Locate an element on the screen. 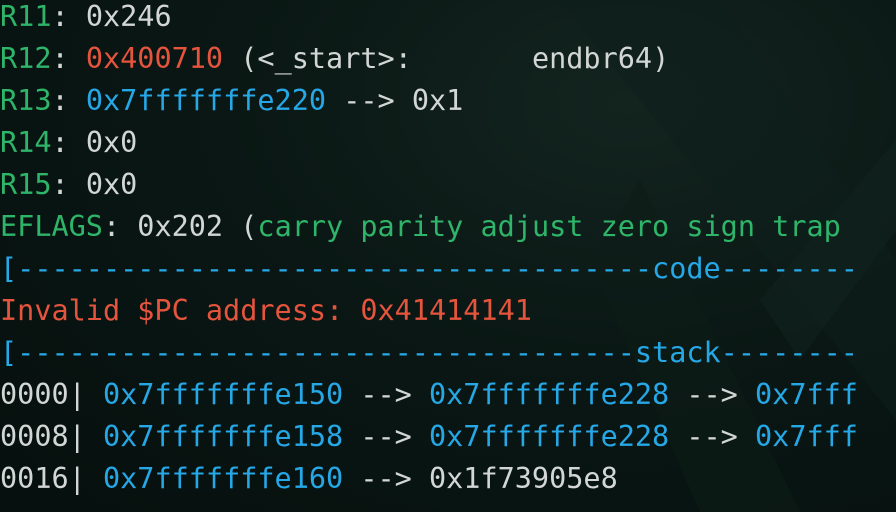 This screenshot has width=896, height=512. stack-offset: 0016 is located at coordinates (34, 478).